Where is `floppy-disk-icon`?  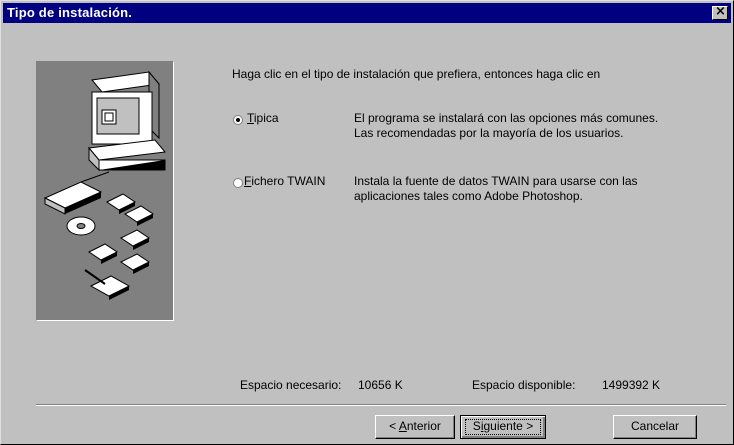 floppy-disk-icon is located at coordinates (121, 233).